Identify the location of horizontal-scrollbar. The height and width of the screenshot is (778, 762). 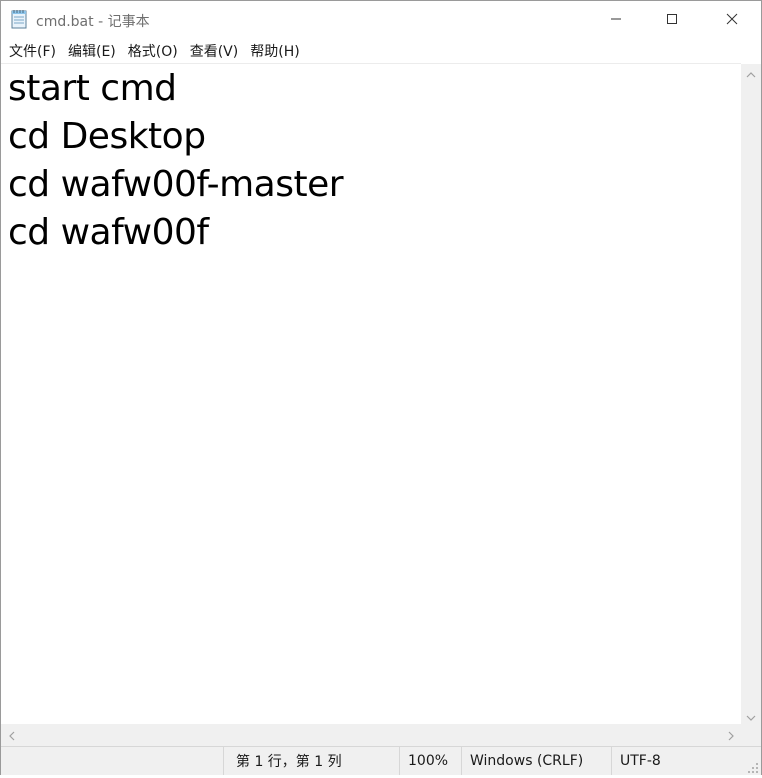
(371, 735).